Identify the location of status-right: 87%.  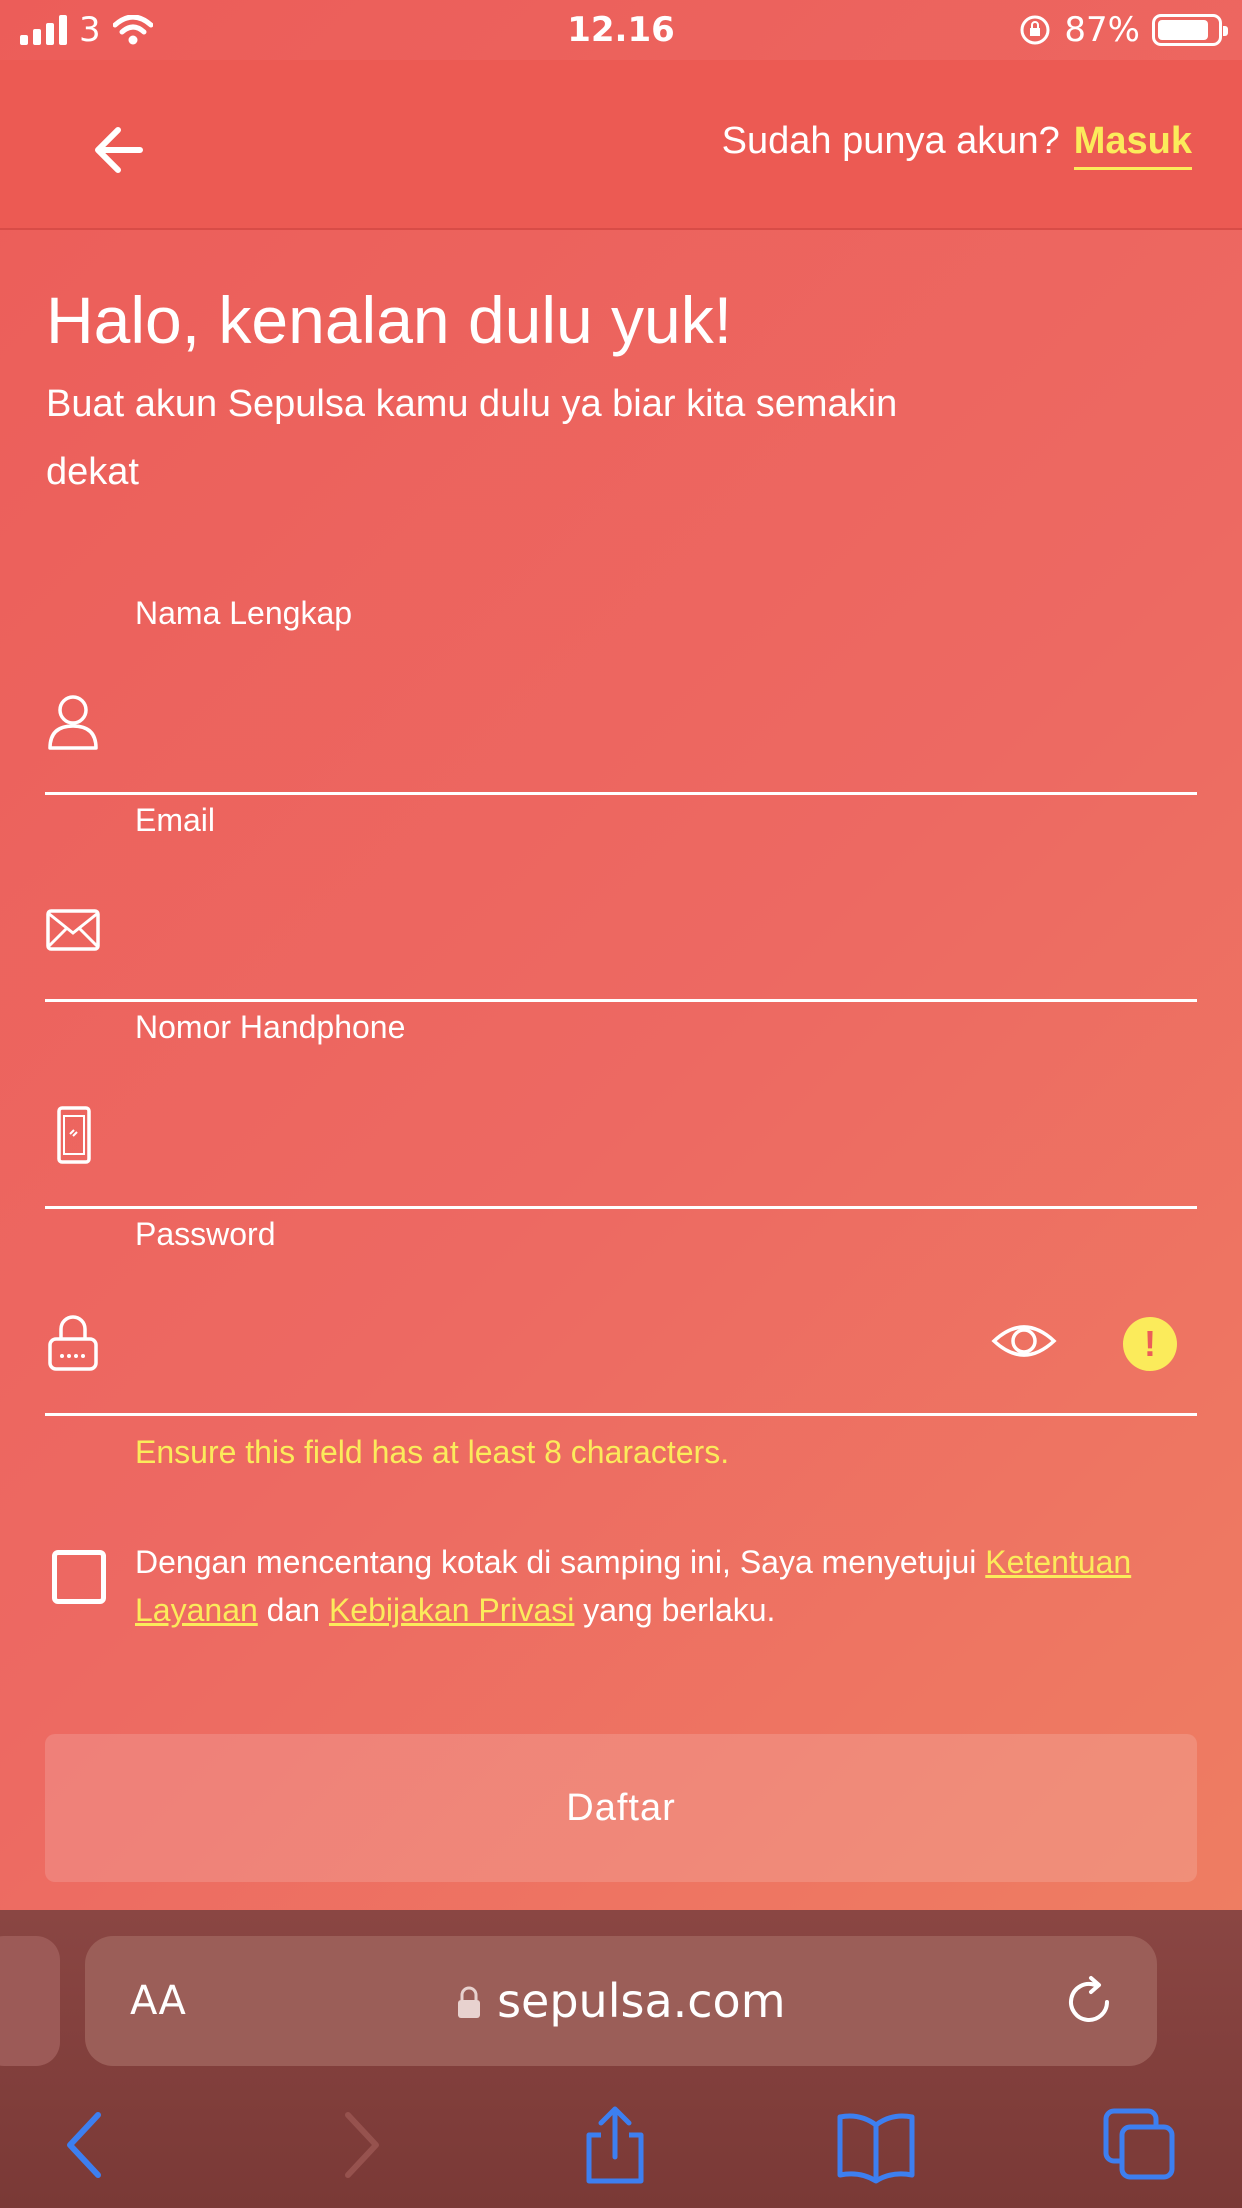
(1123, 30).